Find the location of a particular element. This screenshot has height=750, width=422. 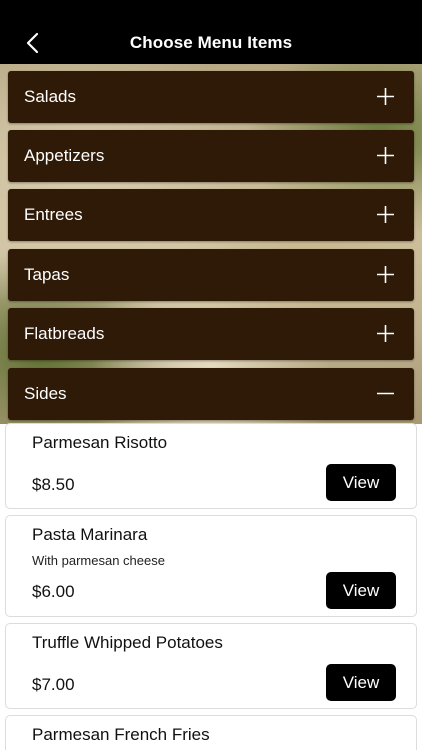

category-label: Salads is located at coordinates (50, 96).